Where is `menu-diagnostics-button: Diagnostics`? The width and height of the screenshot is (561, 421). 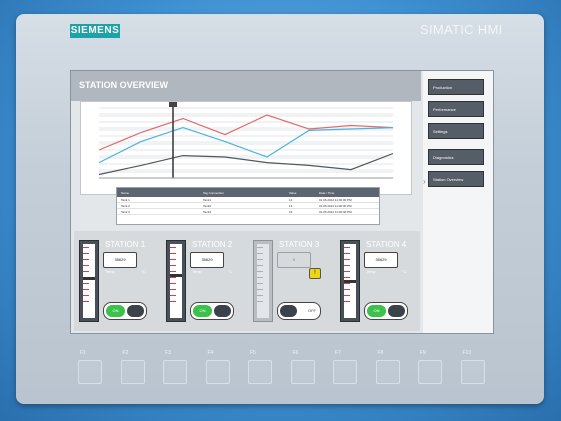 menu-diagnostics-button: Diagnostics is located at coordinates (456, 157).